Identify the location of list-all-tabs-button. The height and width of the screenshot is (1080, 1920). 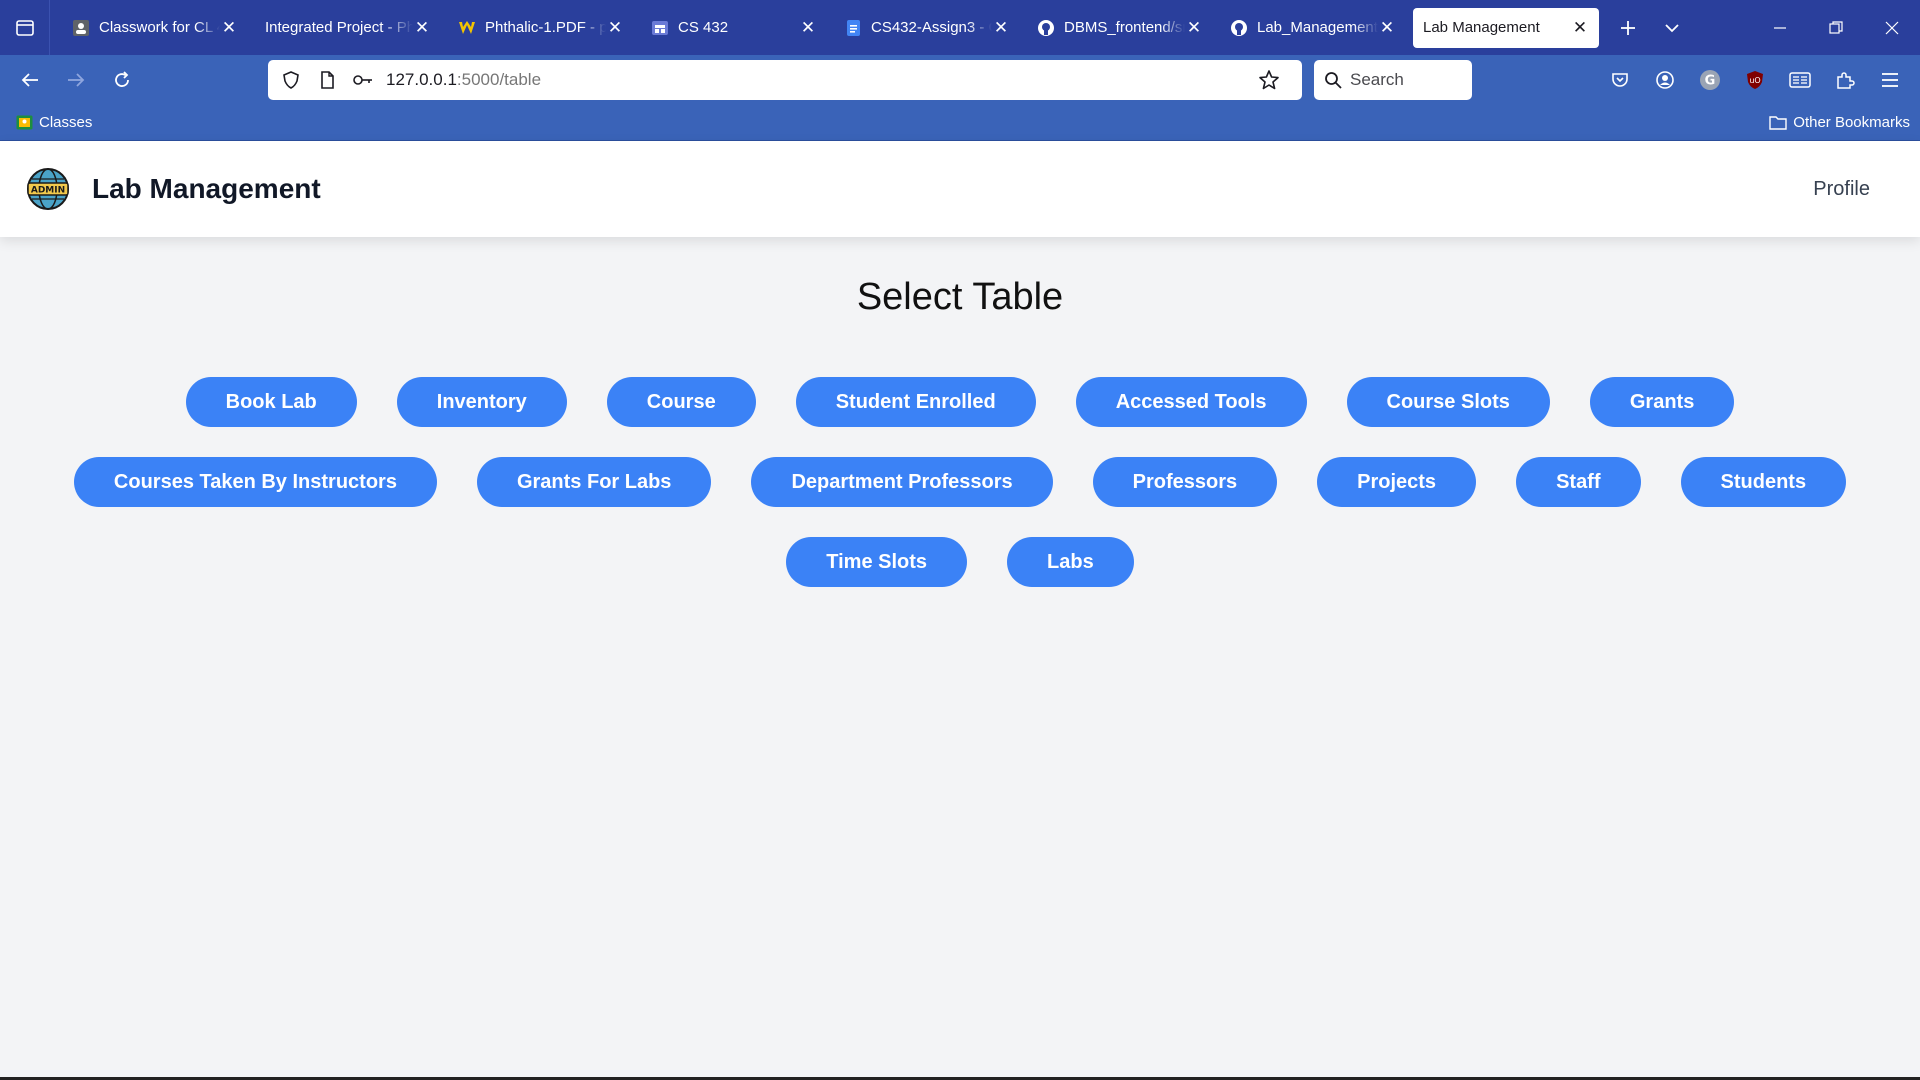
(1672, 28).